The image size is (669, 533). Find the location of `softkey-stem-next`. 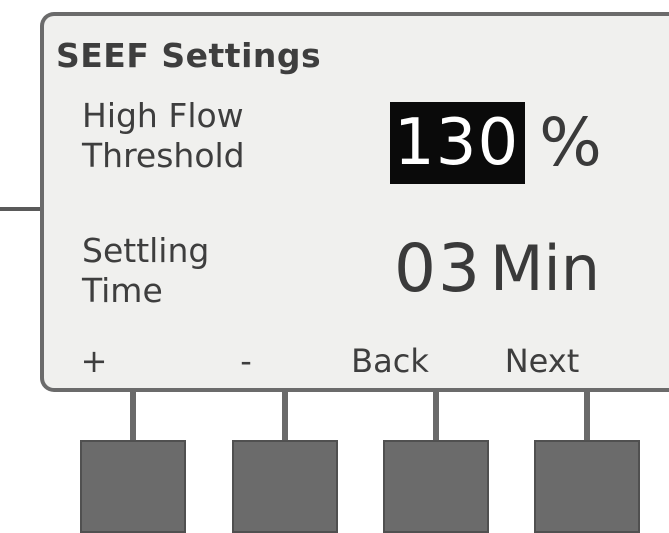

softkey-stem-next is located at coordinates (587, 417).